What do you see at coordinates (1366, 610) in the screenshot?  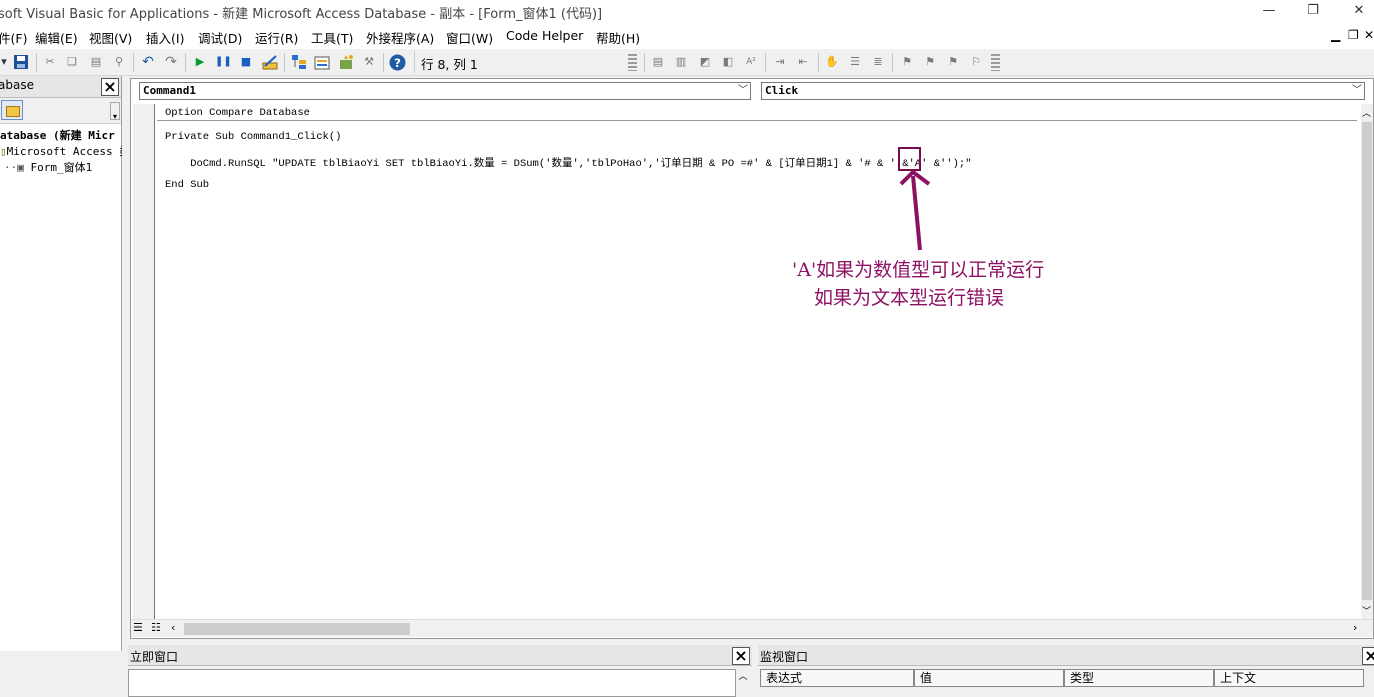 I see `scroll-down-icon: ﹀` at bounding box center [1366, 610].